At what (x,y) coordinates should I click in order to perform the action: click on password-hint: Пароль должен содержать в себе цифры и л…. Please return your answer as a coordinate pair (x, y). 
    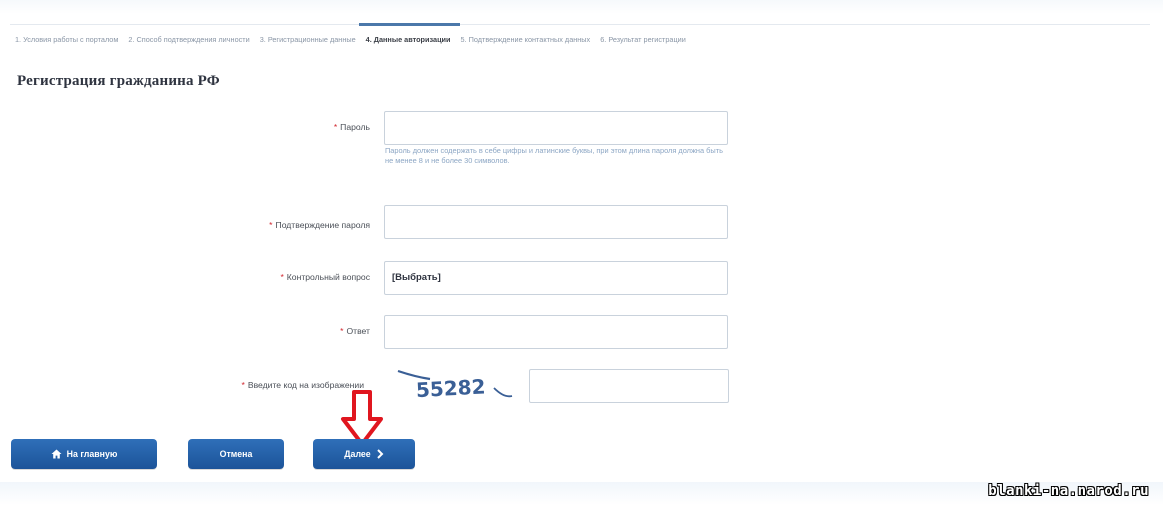
    Looking at the image, I should click on (554, 155).